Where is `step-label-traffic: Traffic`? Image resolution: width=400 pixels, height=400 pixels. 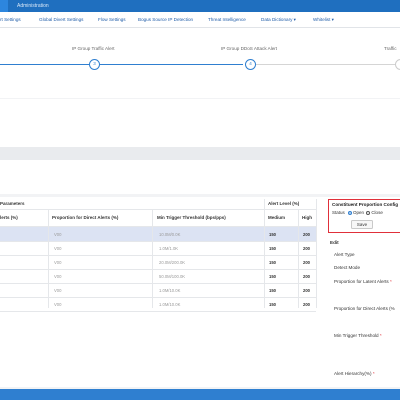
step-label-traffic: Traffic is located at coordinates (390, 48).